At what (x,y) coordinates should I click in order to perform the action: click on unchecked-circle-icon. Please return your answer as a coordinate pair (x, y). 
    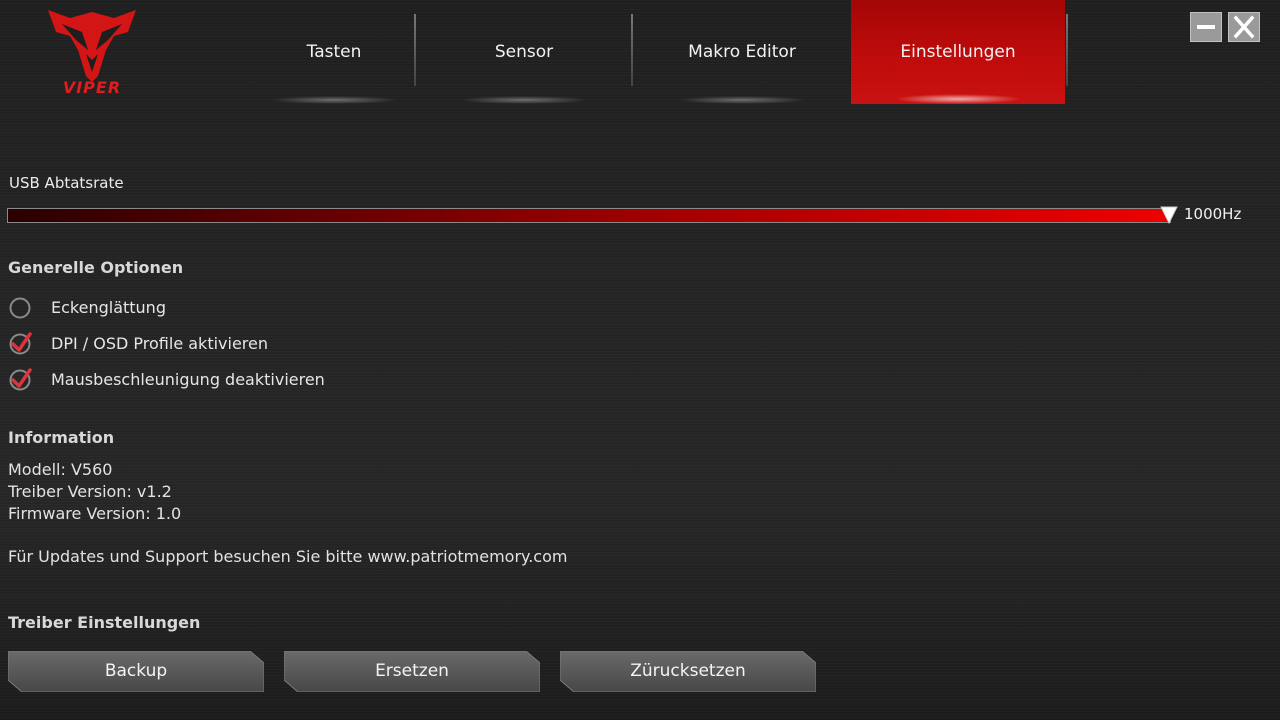
    Looking at the image, I should click on (21, 308).